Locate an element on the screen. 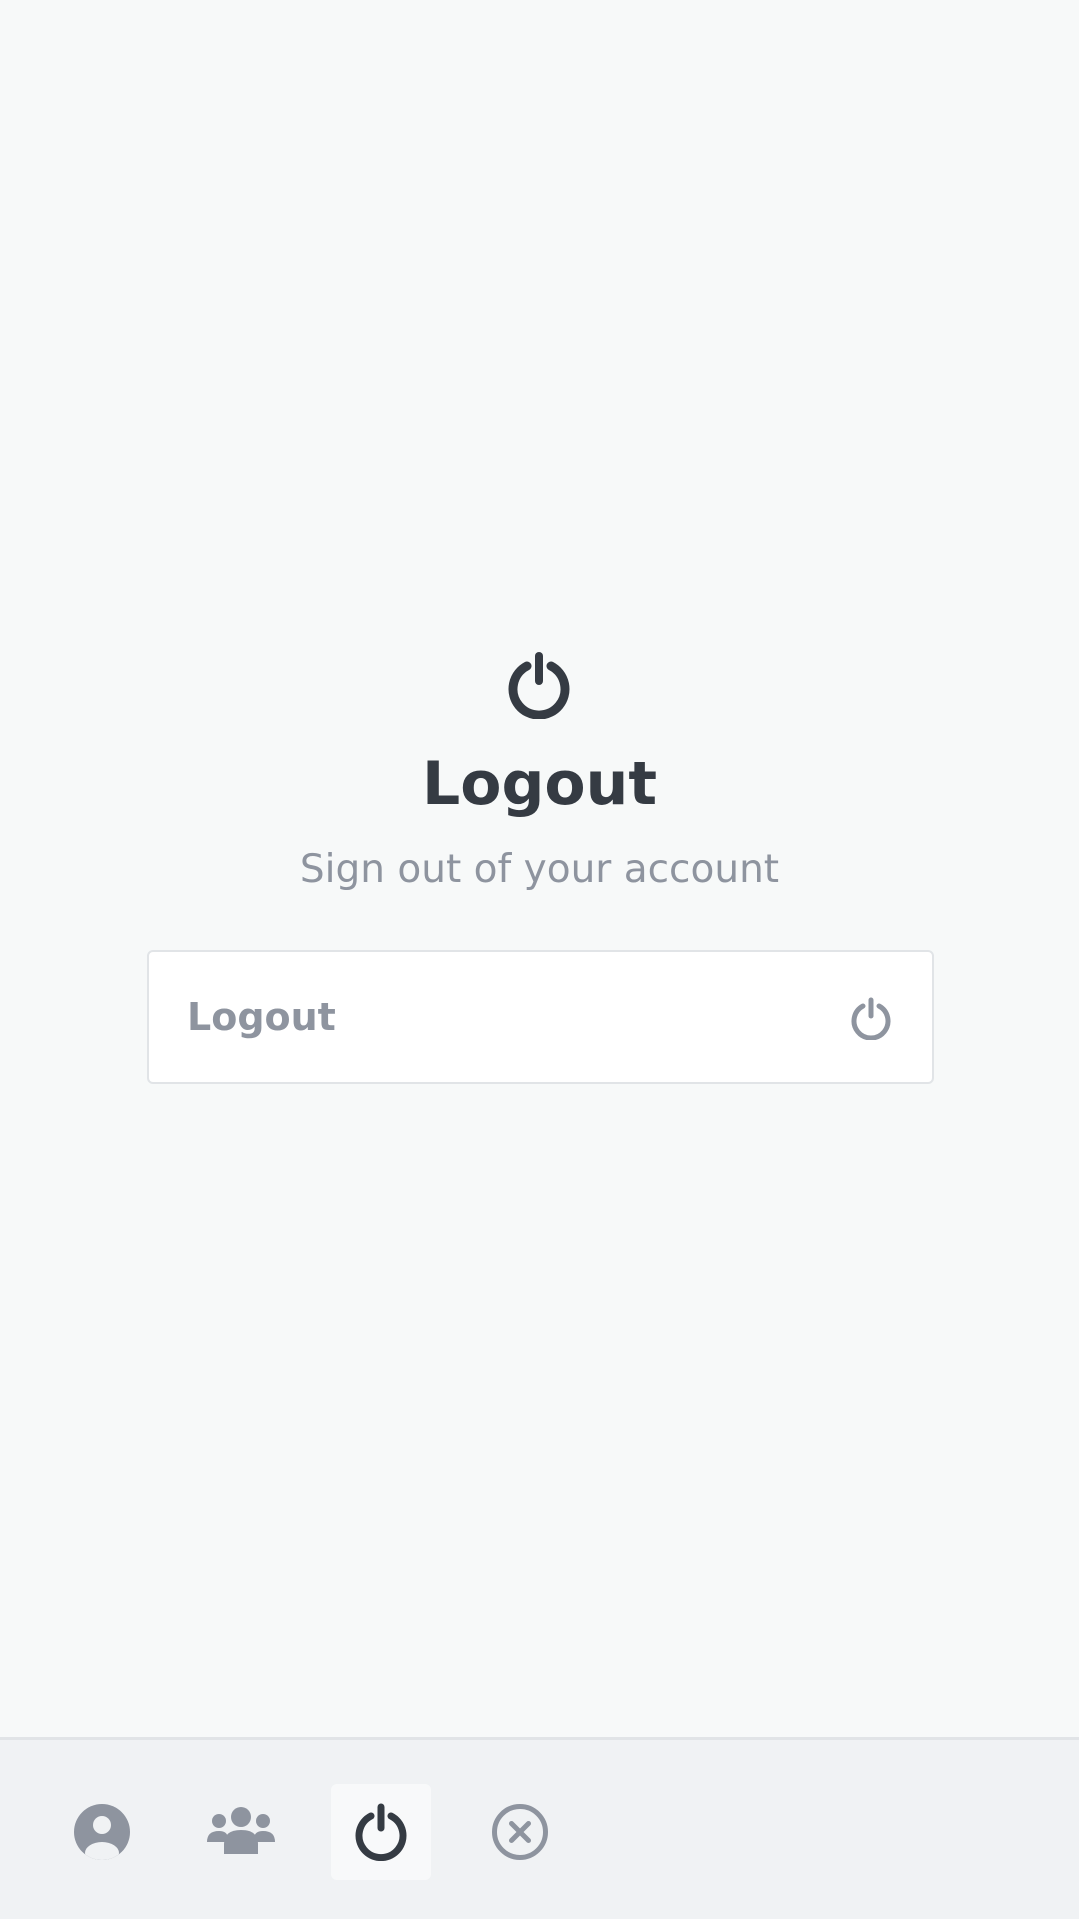 The height and width of the screenshot is (1919, 1079). nav-item-logout is located at coordinates (381, 1832).